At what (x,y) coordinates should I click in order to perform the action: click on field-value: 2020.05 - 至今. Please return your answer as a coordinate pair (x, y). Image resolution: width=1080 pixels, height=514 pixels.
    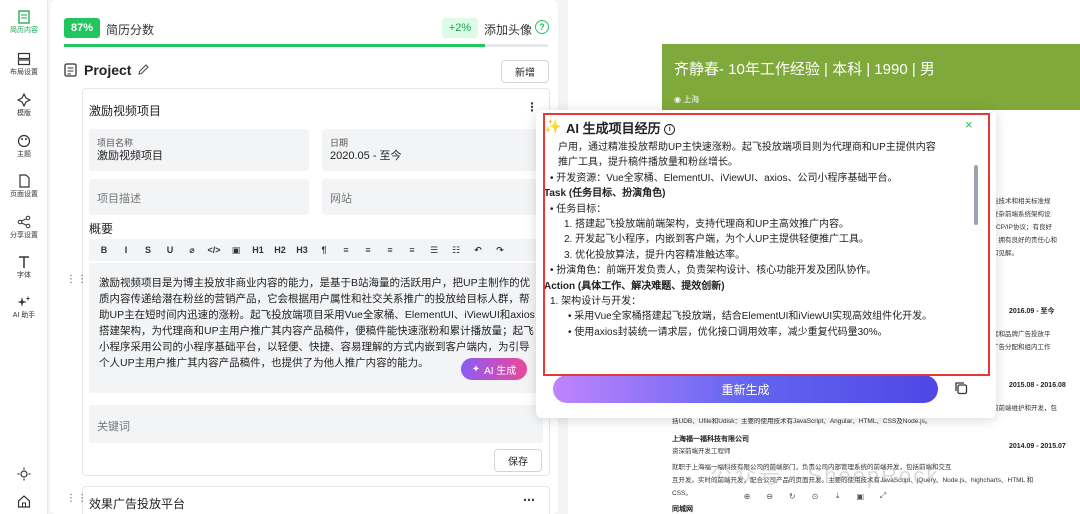
    Looking at the image, I should click on (366, 156).